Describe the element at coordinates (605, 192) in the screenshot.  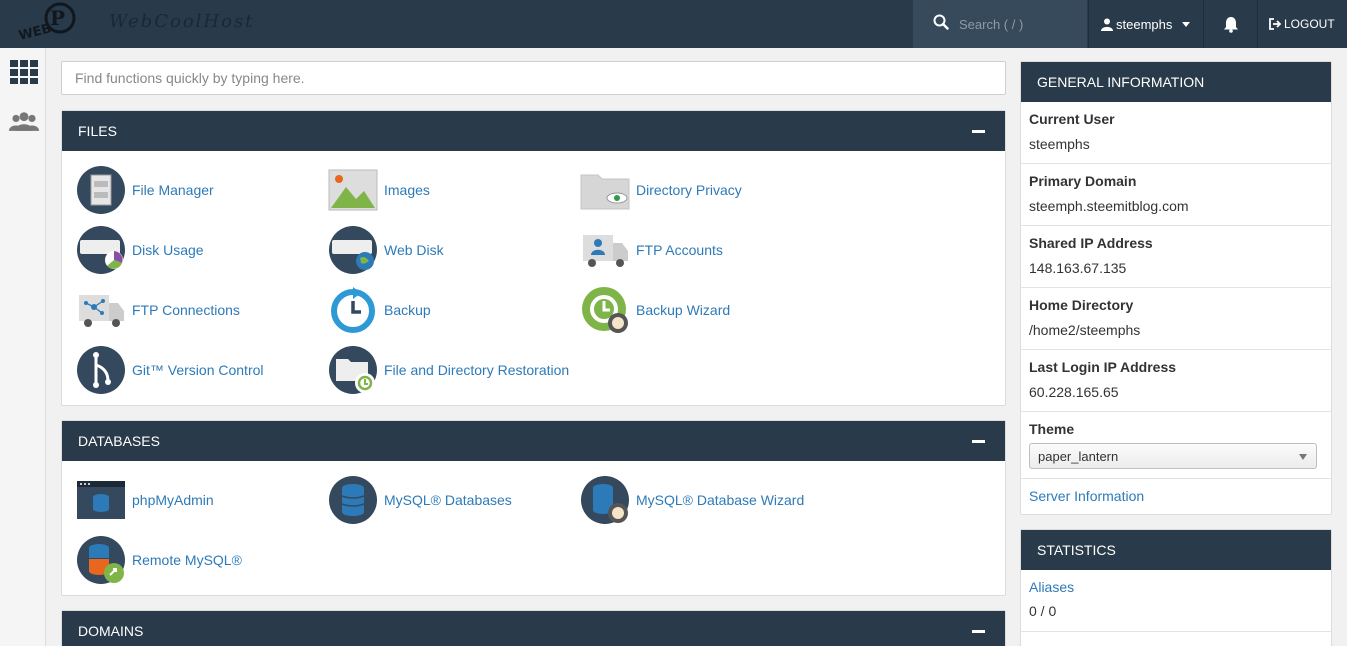
I see `directory-privacy-icon` at that location.